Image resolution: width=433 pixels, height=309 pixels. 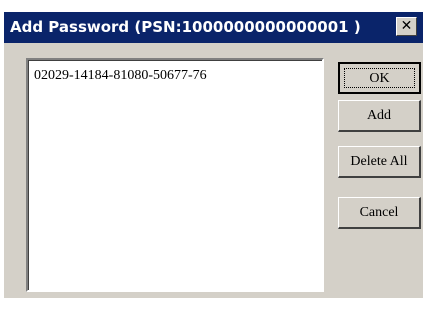 I want to click on close-button: ✕, so click(x=406, y=26).